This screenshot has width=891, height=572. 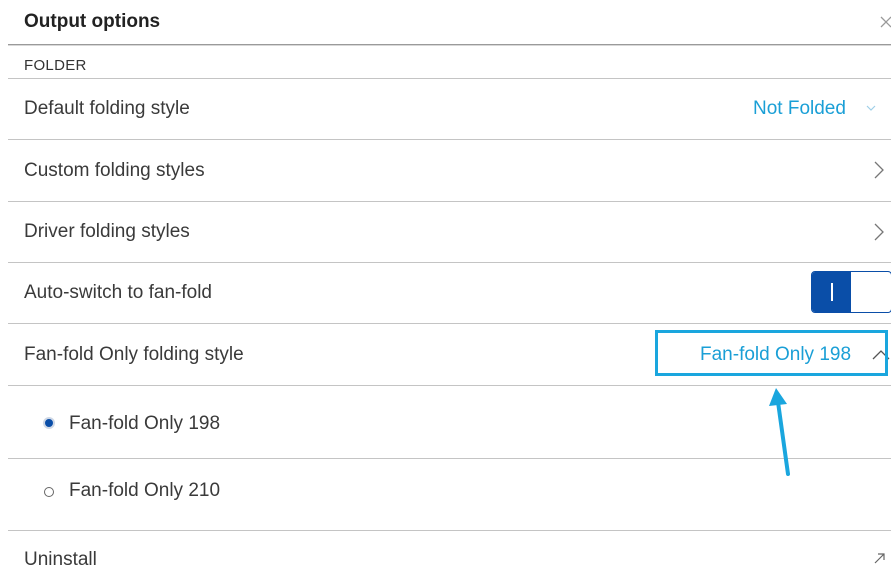 What do you see at coordinates (145, 490) in the screenshot?
I see `option-label: Fan-fold Only 210` at bounding box center [145, 490].